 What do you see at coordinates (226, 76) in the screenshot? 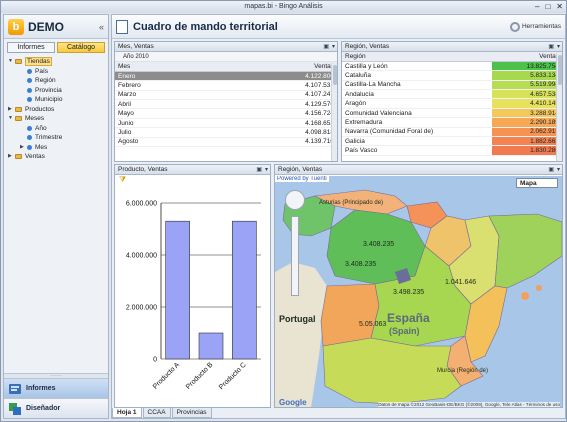
I see `table-row: Enero 4.122.800` at bounding box center [226, 76].